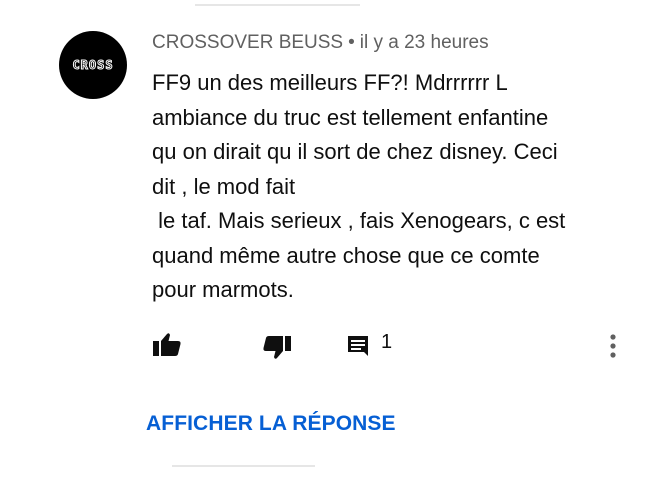 The height and width of the screenshot is (481, 666). Describe the element at coordinates (387, 342) in the screenshot. I see `reply-count: 1` at that location.